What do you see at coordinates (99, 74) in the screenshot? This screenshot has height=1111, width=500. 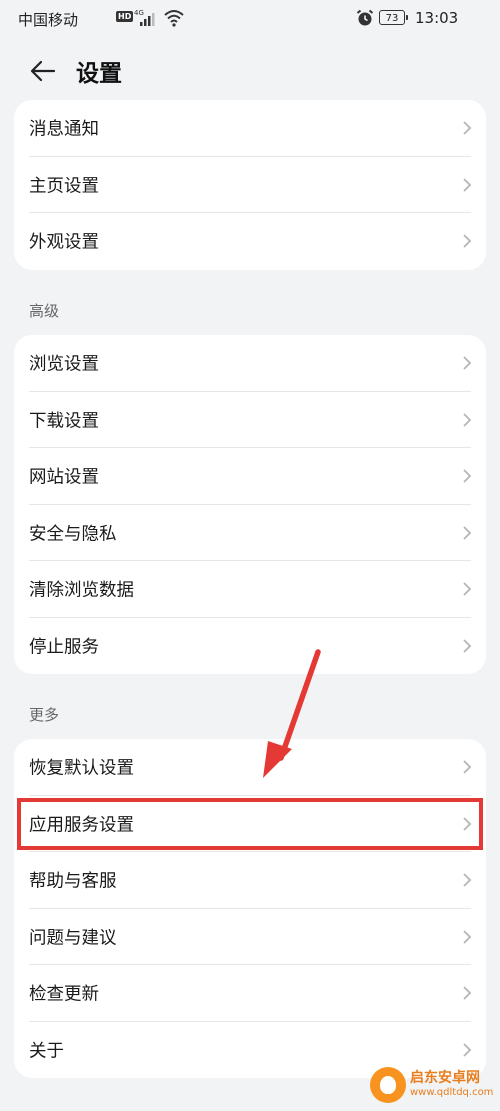 I see `page-title: 设置` at bounding box center [99, 74].